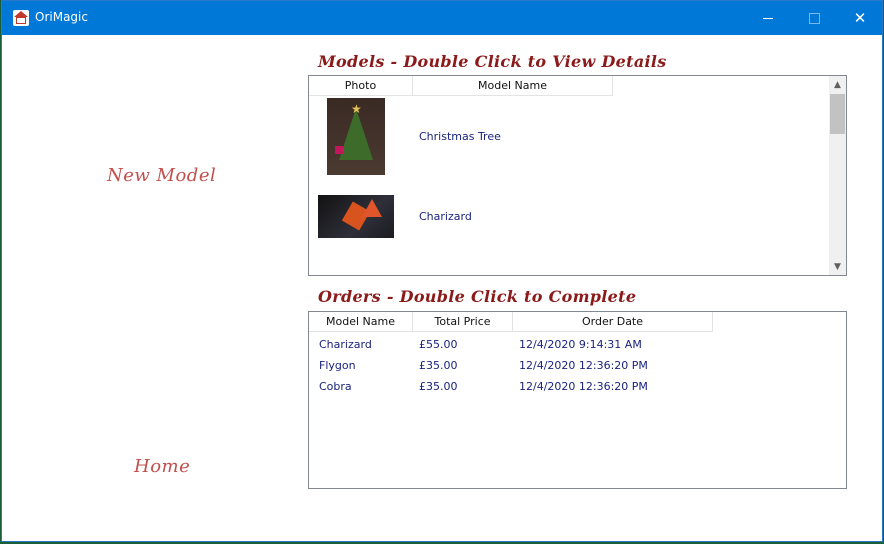  I want to click on minimize-button, so click(768, 18).